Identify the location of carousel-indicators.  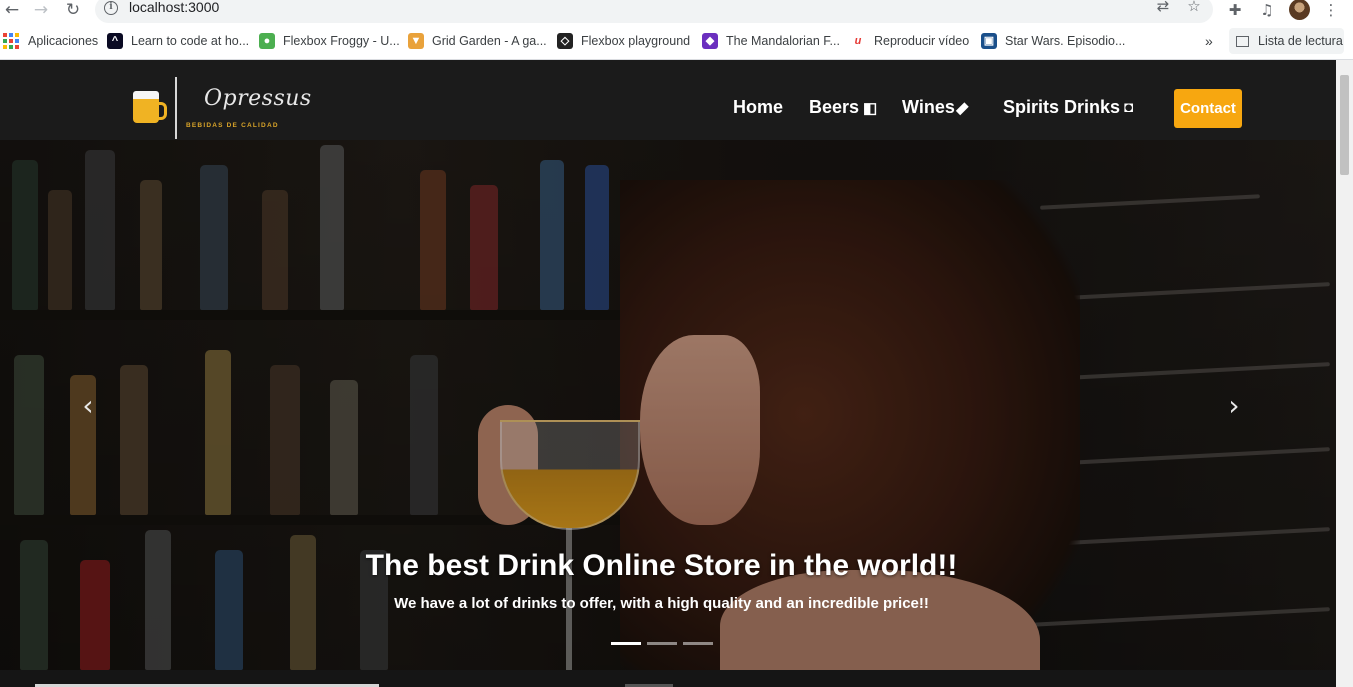
(662, 643).